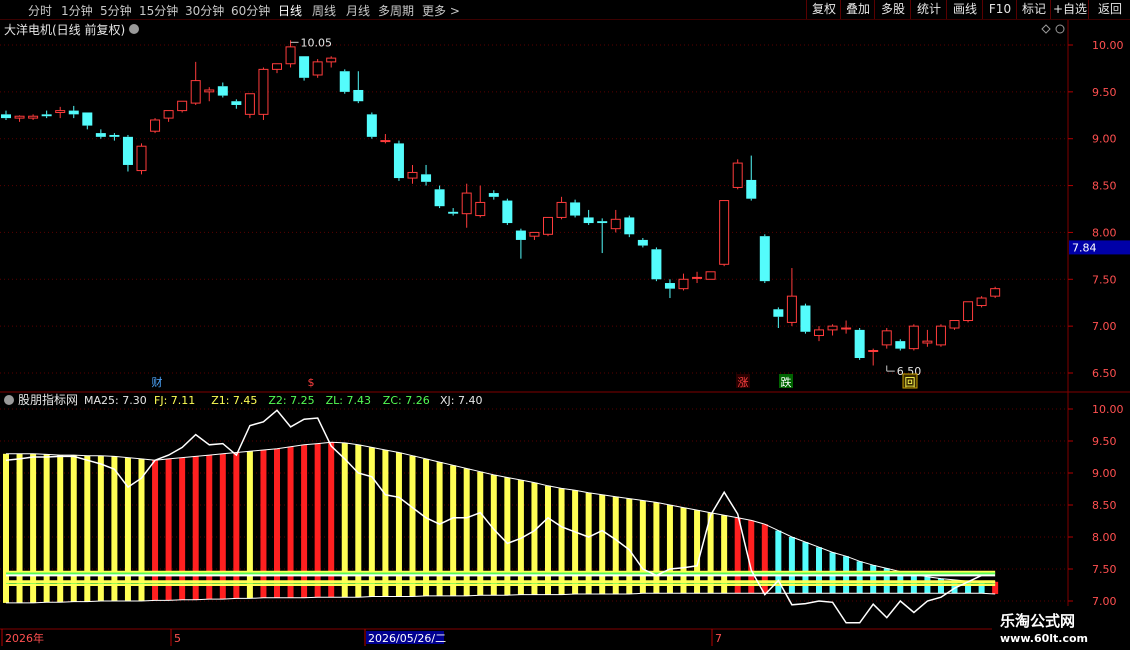 This screenshot has height=650, width=1130. I want to click on toolbar-btn-3: 统计, so click(928, 9).